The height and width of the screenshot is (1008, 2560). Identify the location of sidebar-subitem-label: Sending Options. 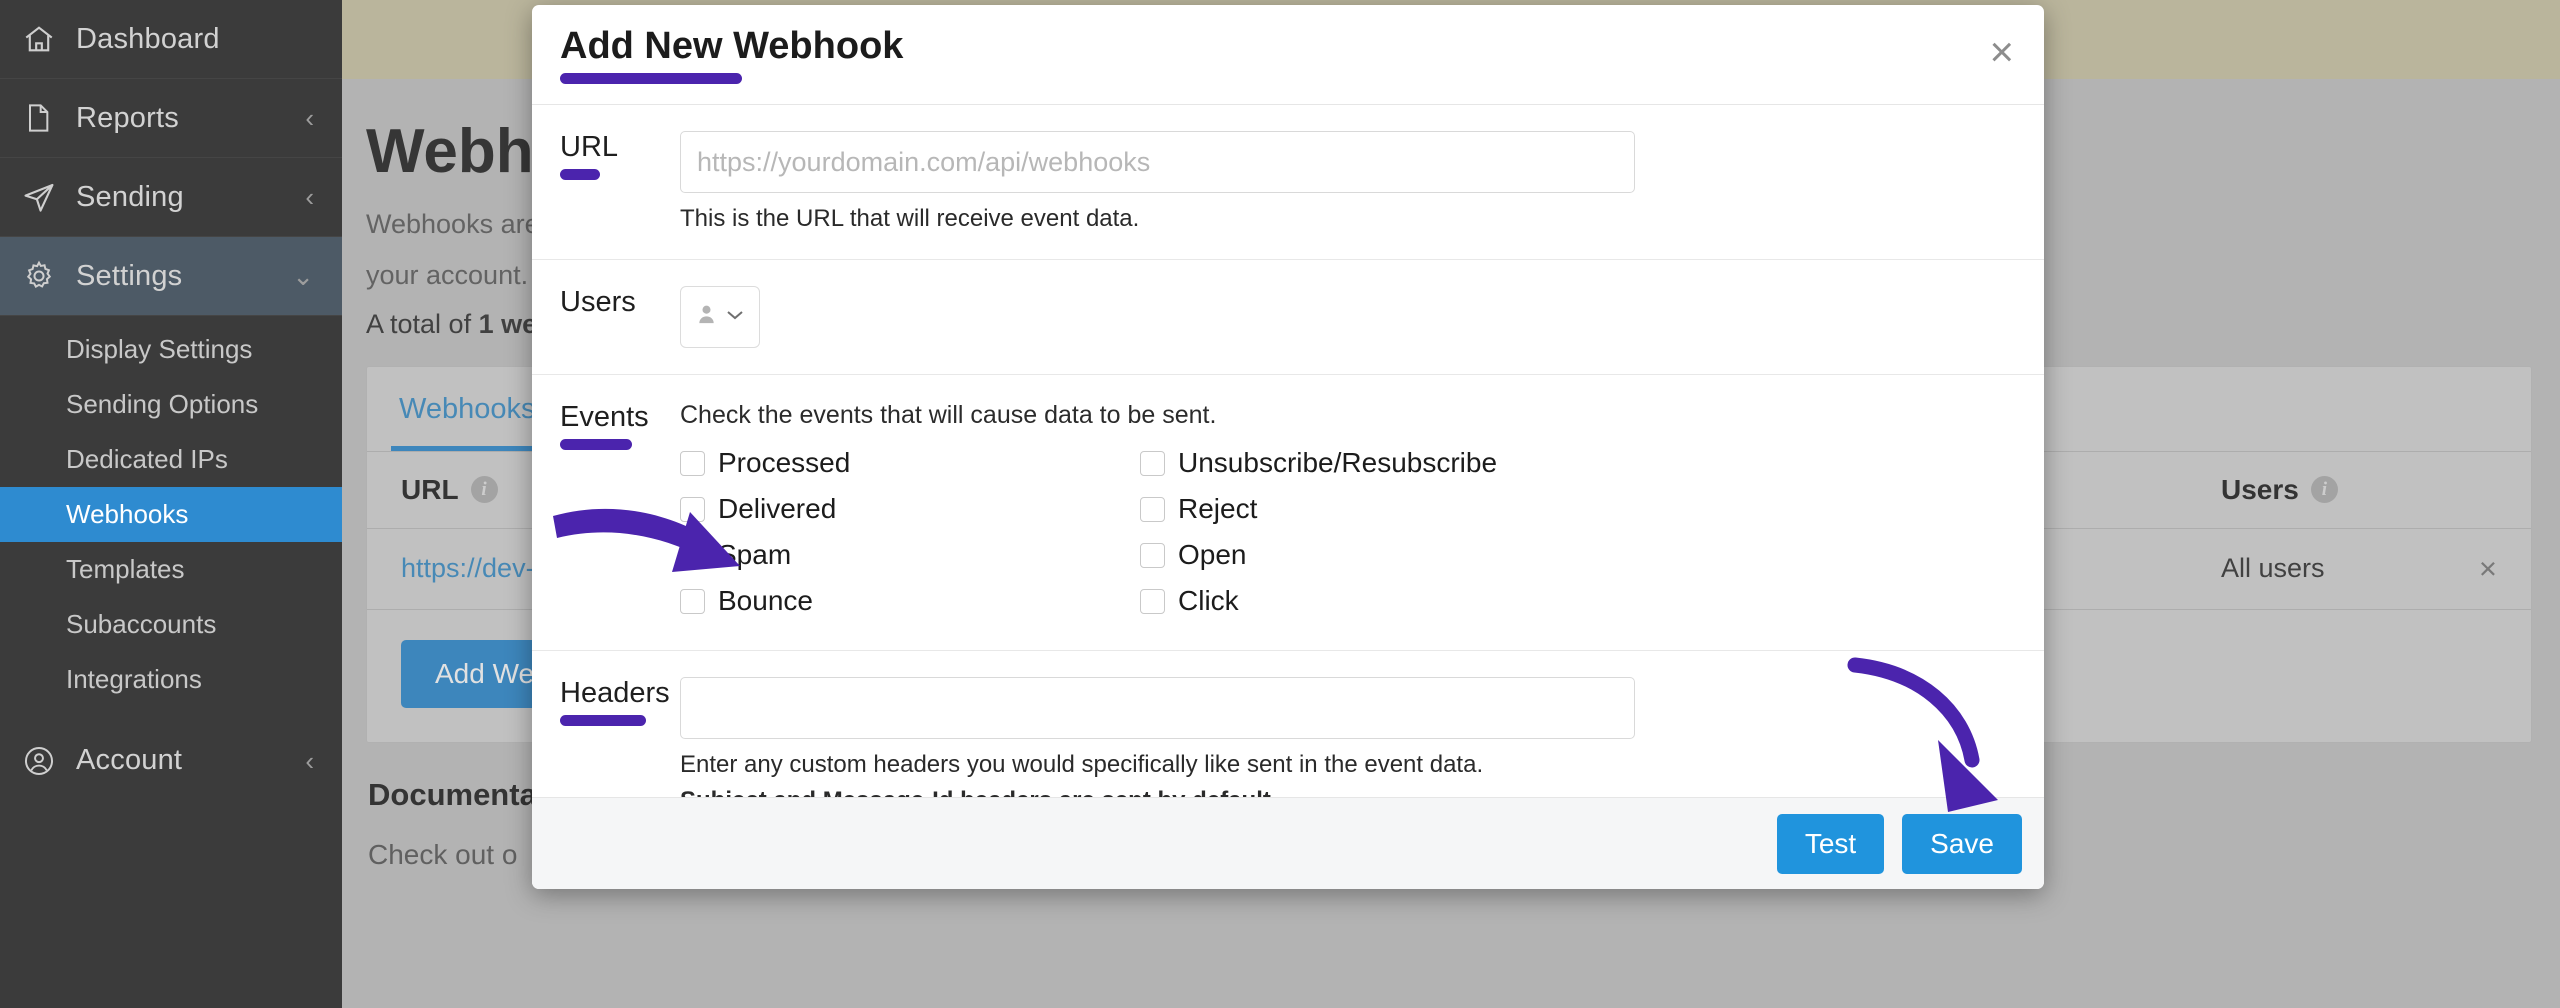
(162, 404).